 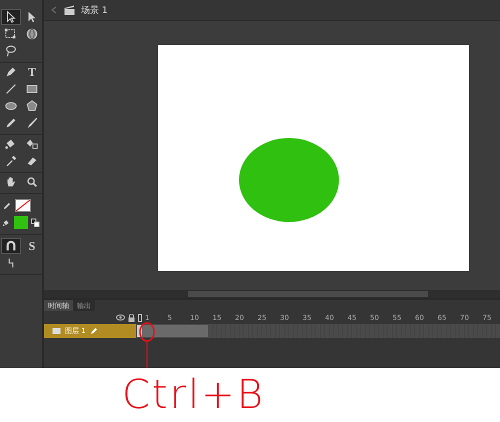 I want to click on eyedropper-icon, so click(x=11, y=161).